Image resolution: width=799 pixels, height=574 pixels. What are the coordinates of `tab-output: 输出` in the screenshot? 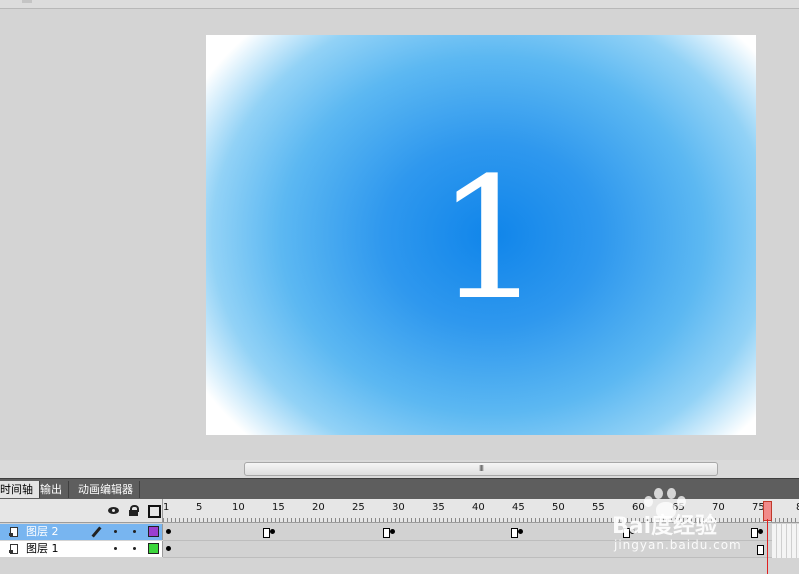 It's located at (52, 489).